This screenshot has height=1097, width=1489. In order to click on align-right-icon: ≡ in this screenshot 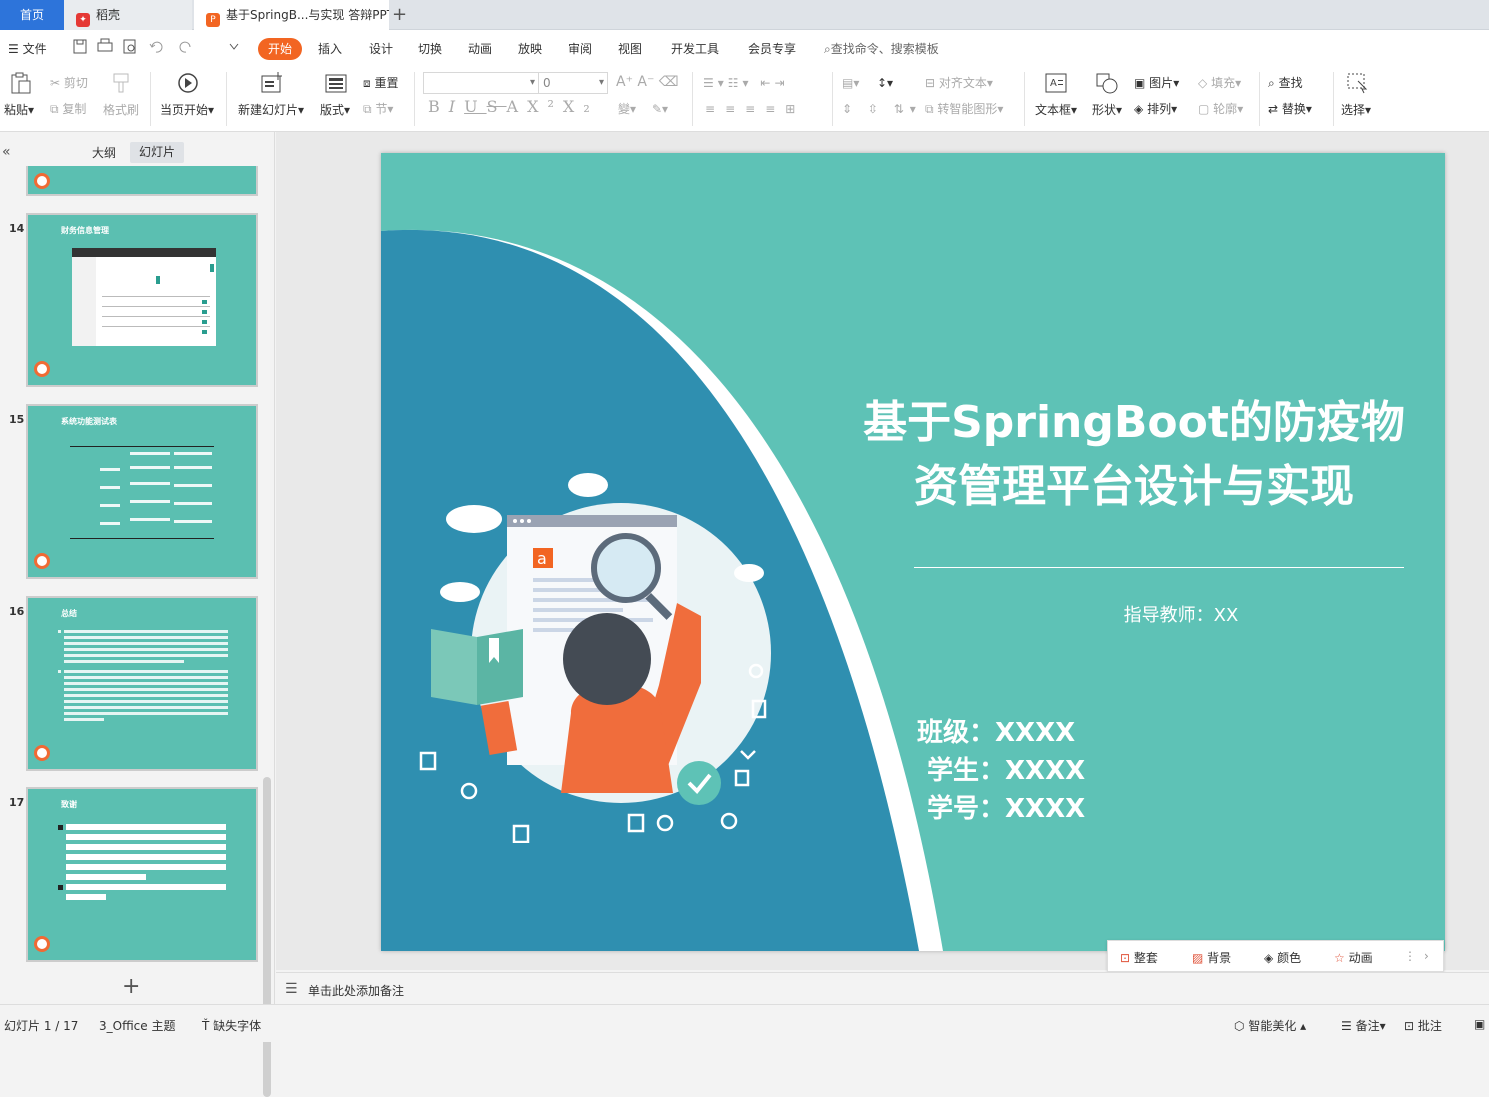, I will do `click(755, 109)`.